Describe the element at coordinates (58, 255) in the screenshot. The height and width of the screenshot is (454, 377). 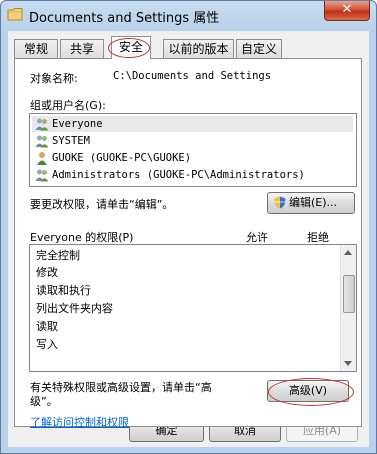
I see `list-item: 完全控制` at that location.